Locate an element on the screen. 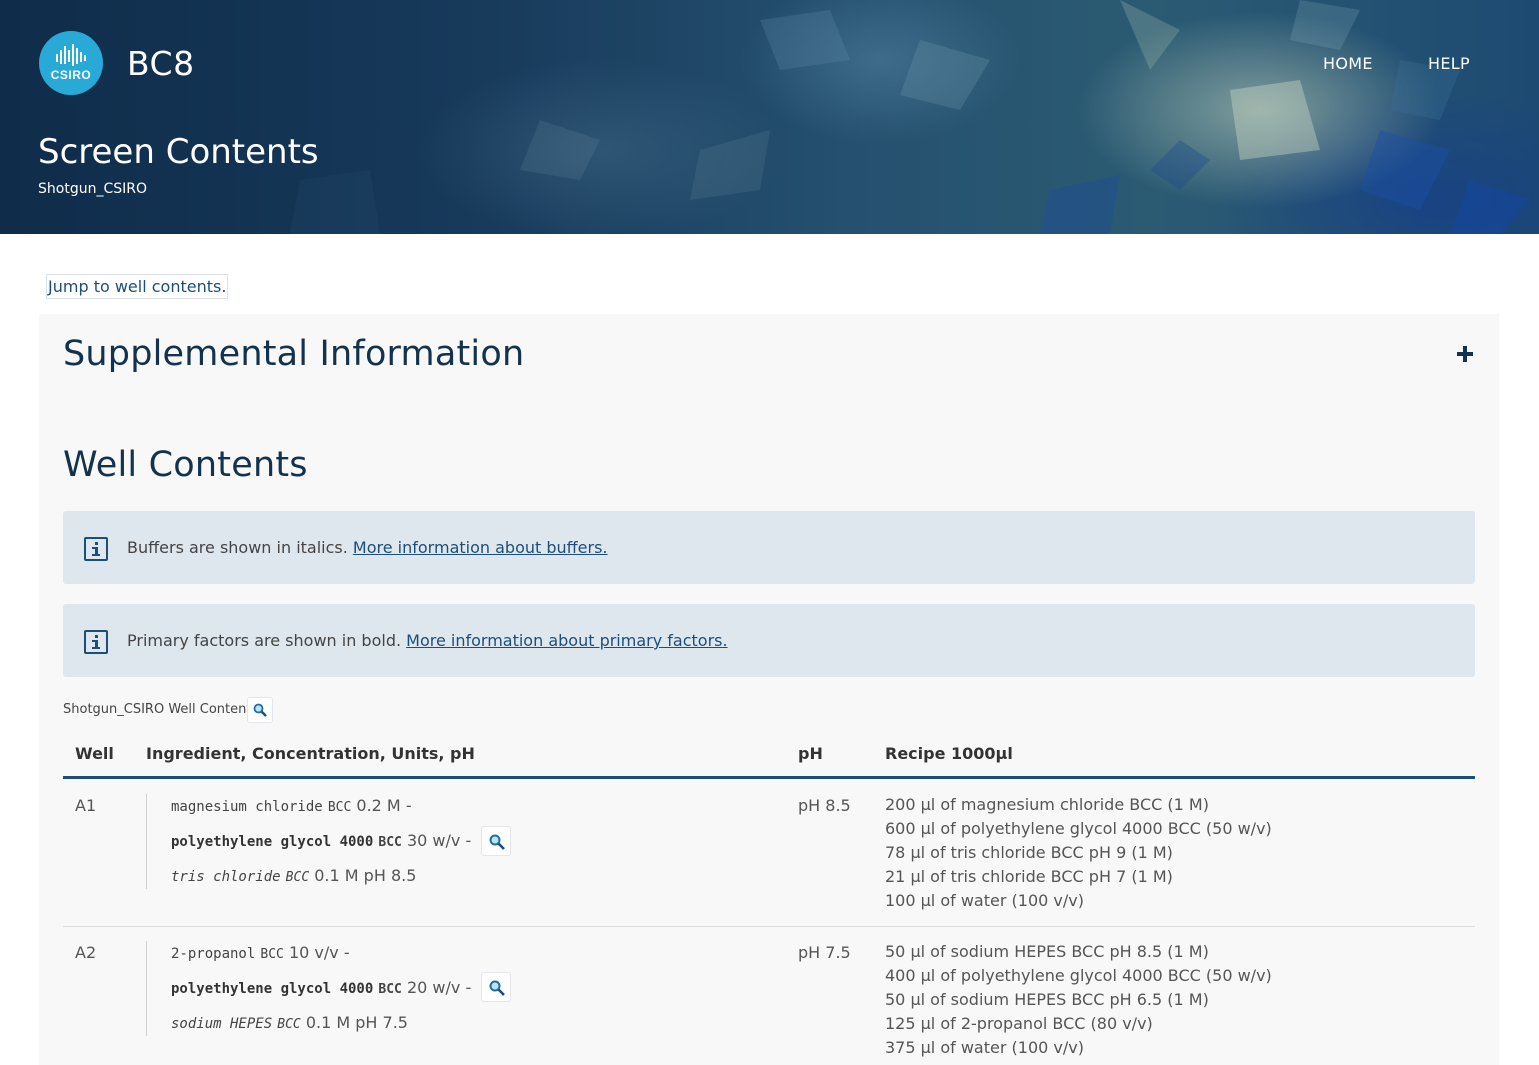 The height and width of the screenshot is (1065, 1539). page-subtitle: Shotgun_CSIRO is located at coordinates (92, 189).